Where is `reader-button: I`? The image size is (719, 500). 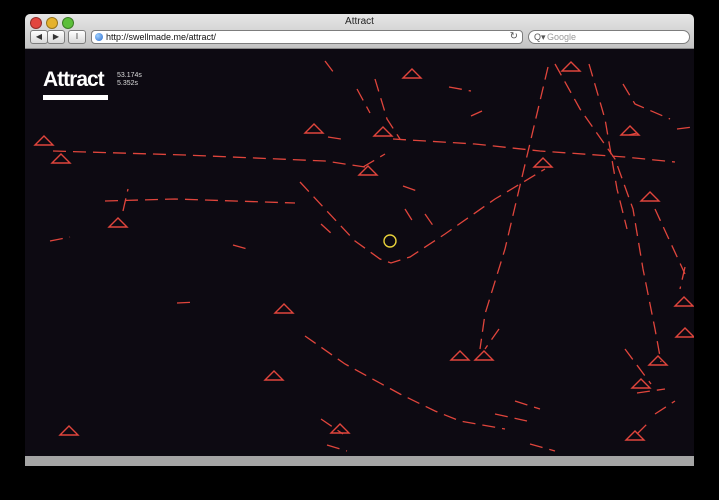 reader-button: I is located at coordinates (77, 37).